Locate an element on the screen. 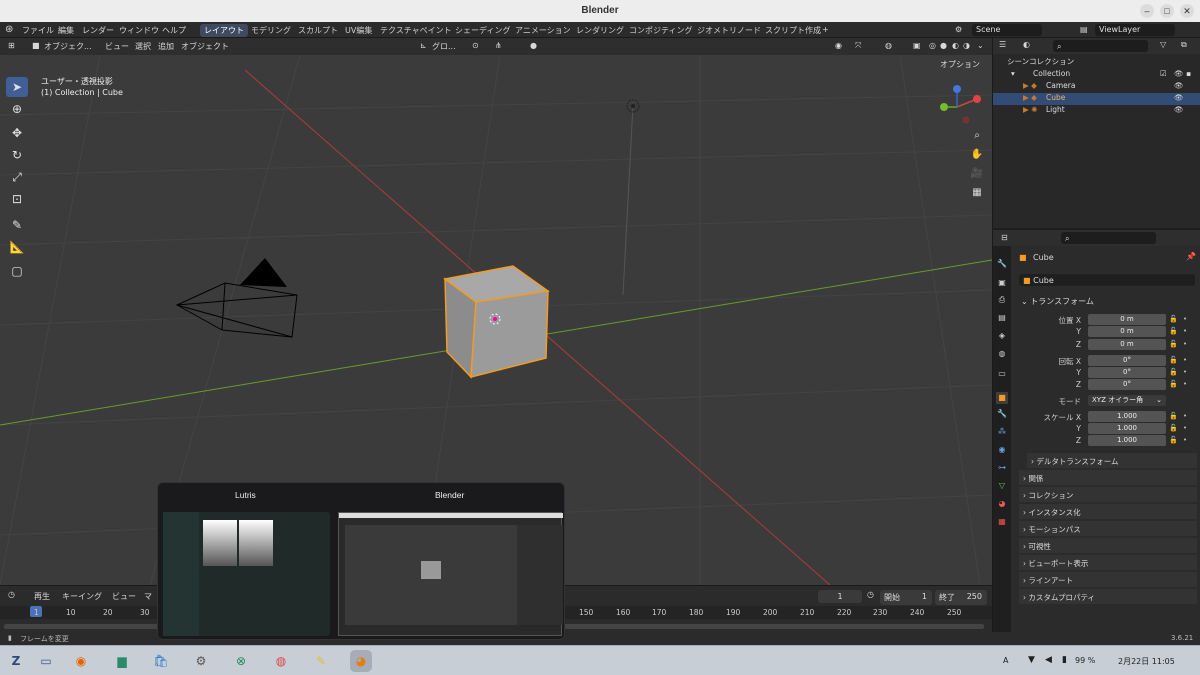  checkbox-icon: ☑ is located at coordinates (1163, 73).